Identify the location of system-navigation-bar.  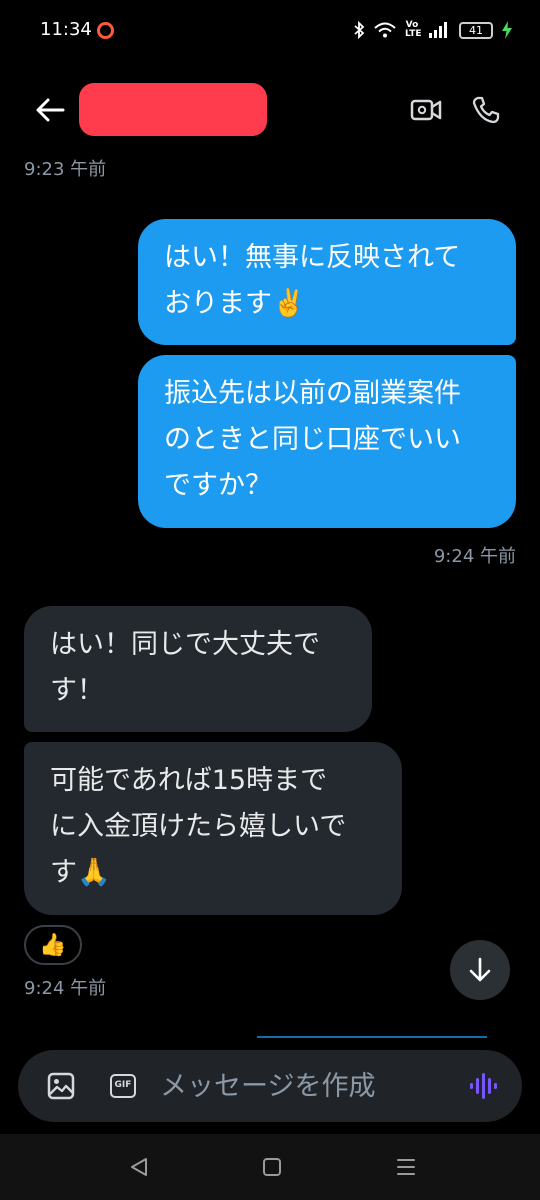
(270, 1167).